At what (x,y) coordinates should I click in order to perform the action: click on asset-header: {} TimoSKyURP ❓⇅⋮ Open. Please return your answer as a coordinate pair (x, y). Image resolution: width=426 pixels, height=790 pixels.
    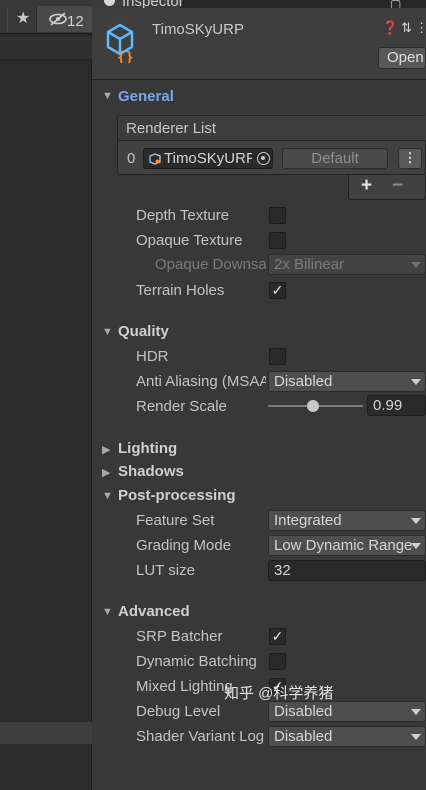
    Looking at the image, I should click on (259, 44).